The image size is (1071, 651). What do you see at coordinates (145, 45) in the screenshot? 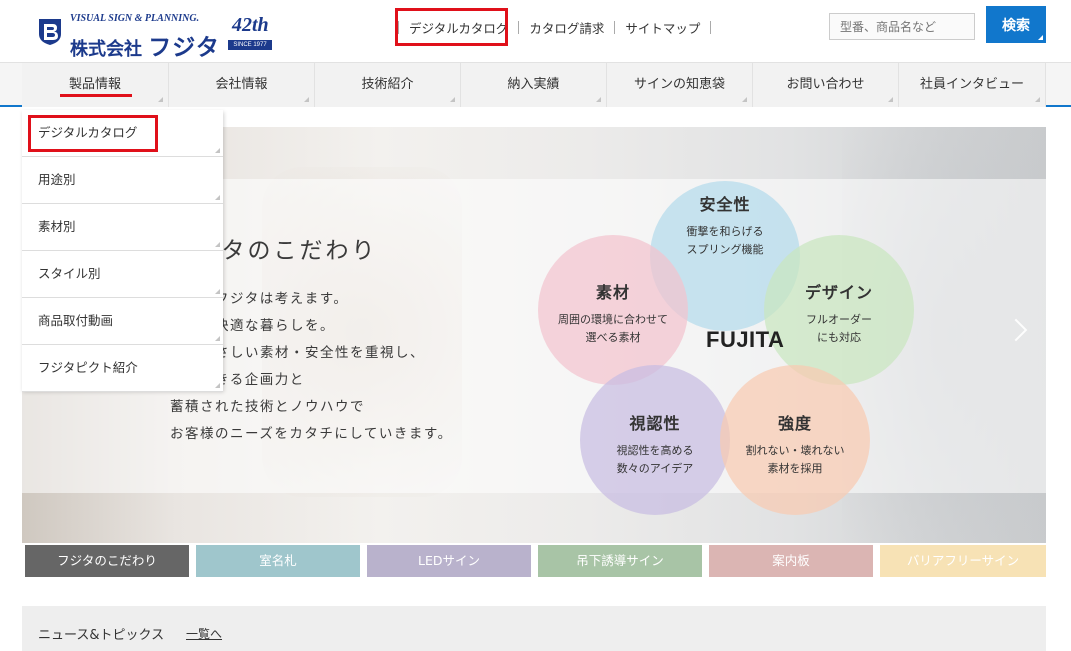
I see `company-name: 株式会社 フジタ` at bounding box center [145, 45].